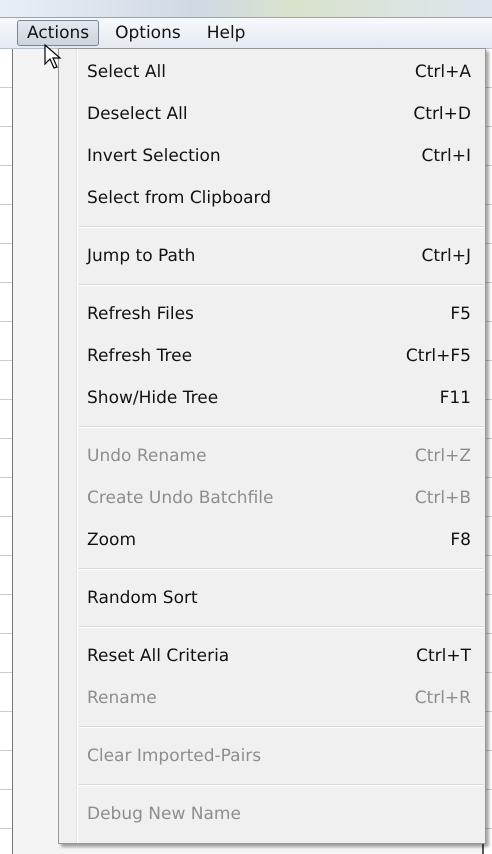 The width and height of the screenshot is (492, 854). I want to click on shortcut-label: F5, so click(460, 314).